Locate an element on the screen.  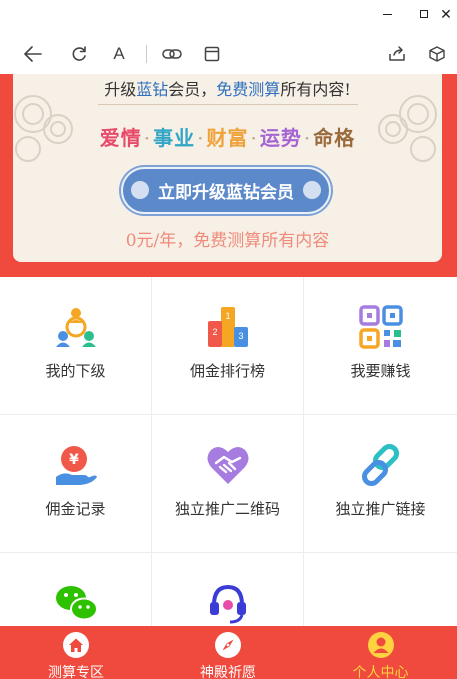
user-icon is located at coordinates (380, 645).